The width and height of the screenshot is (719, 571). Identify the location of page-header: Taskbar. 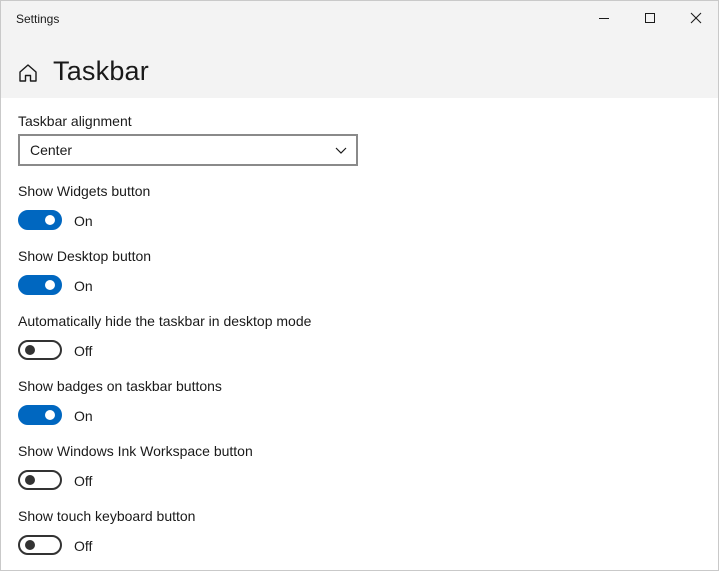
(359, 67).